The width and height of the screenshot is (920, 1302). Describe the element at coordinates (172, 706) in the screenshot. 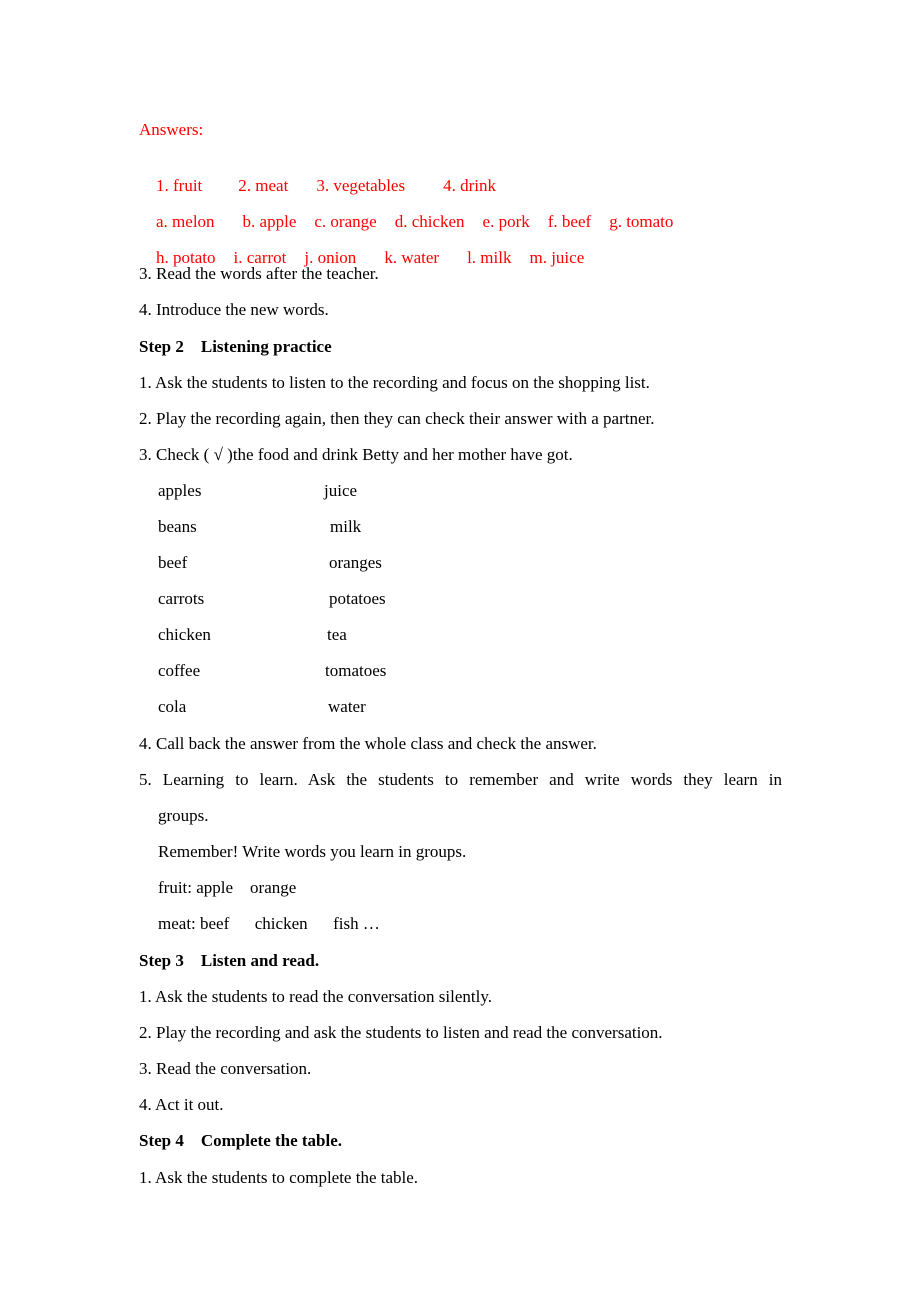

I see `checklist-item: cola` at that location.